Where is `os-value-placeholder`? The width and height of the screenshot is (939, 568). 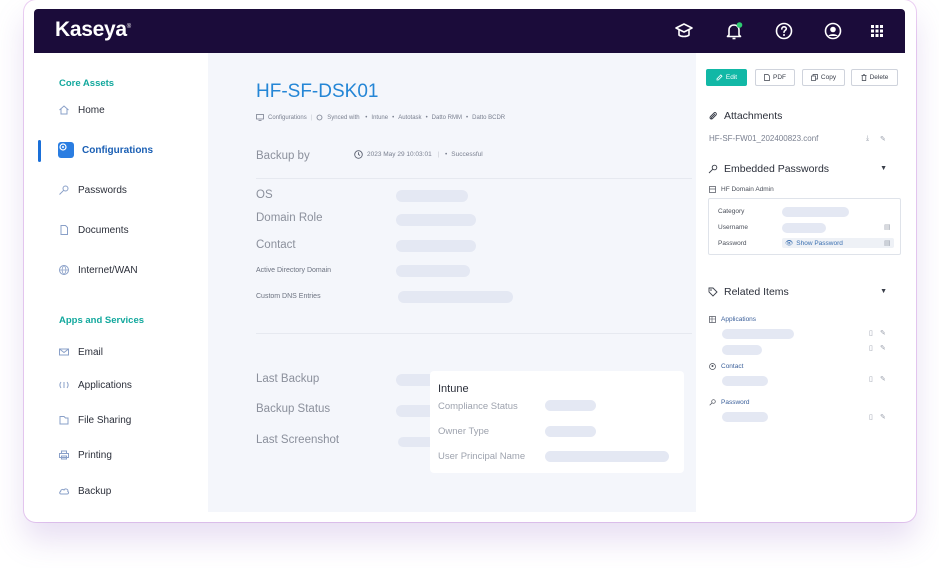 os-value-placeholder is located at coordinates (432, 196).